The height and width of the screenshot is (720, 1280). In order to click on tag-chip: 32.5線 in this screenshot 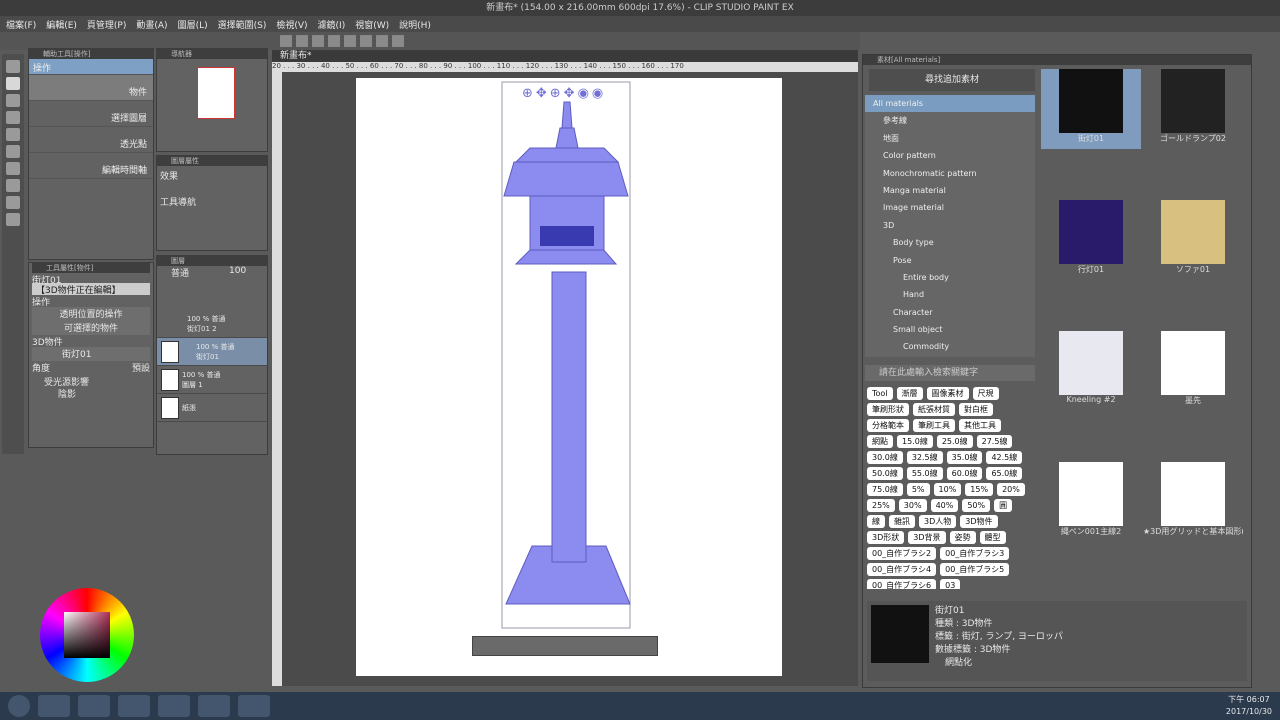, I will do `click(924, 457)`.